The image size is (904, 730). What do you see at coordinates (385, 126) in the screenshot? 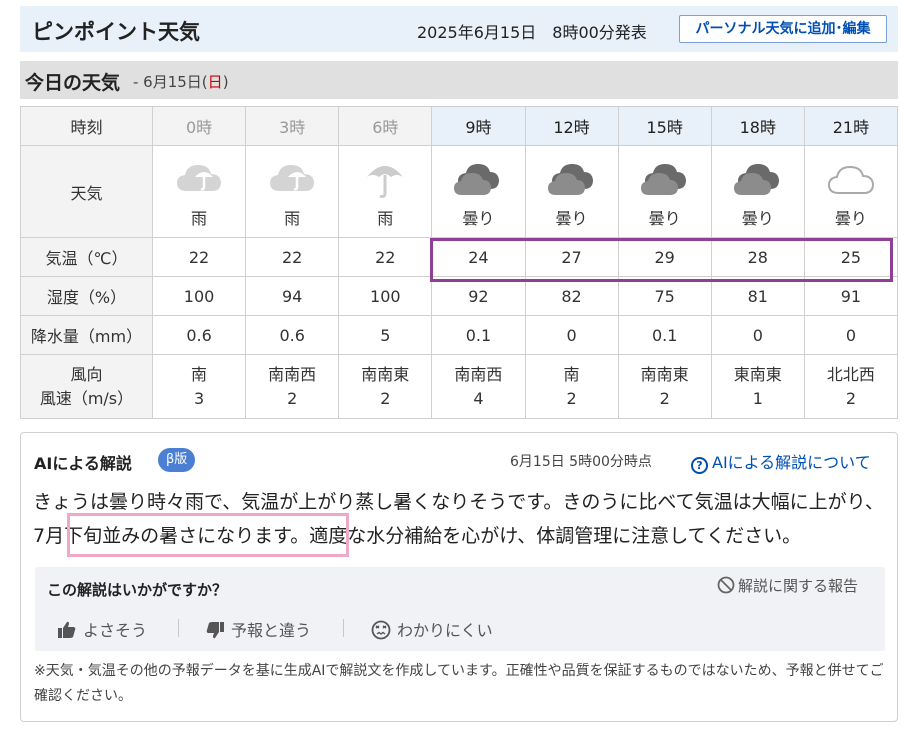
I see `time-cell: 6時` at bounding box center [385, 126].